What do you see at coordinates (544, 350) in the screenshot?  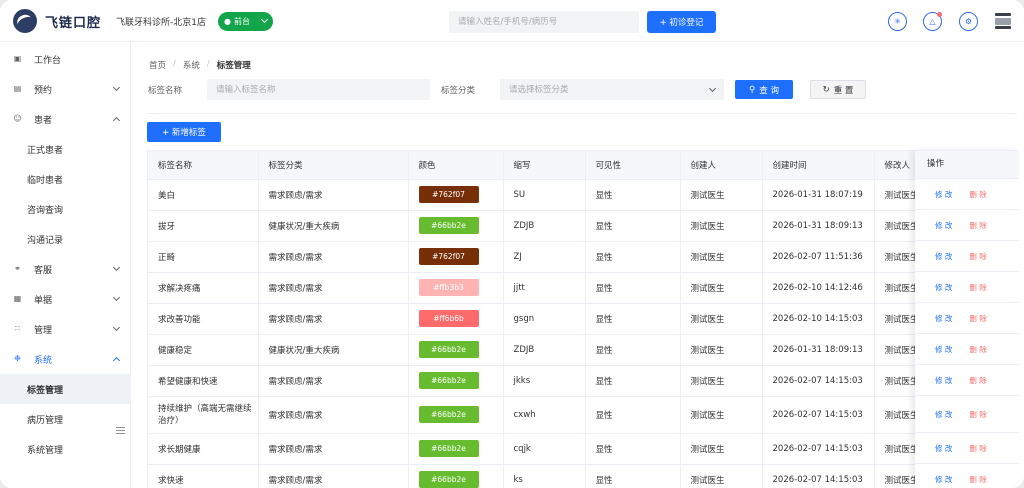 I see `abbr-cell: ZDJB` at bounding box center [544, 350].